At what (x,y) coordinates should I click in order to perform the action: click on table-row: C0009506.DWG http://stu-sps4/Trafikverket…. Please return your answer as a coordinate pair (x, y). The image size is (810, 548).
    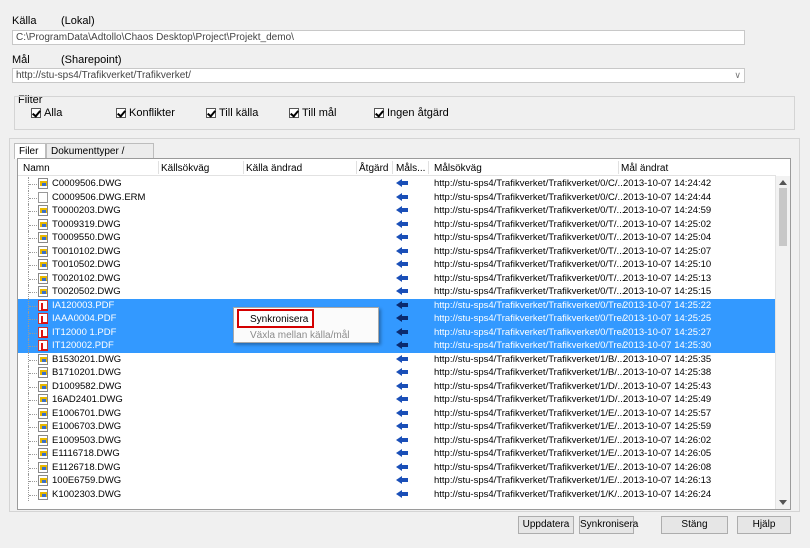
    Looking at the image, I should click on (397, 184).